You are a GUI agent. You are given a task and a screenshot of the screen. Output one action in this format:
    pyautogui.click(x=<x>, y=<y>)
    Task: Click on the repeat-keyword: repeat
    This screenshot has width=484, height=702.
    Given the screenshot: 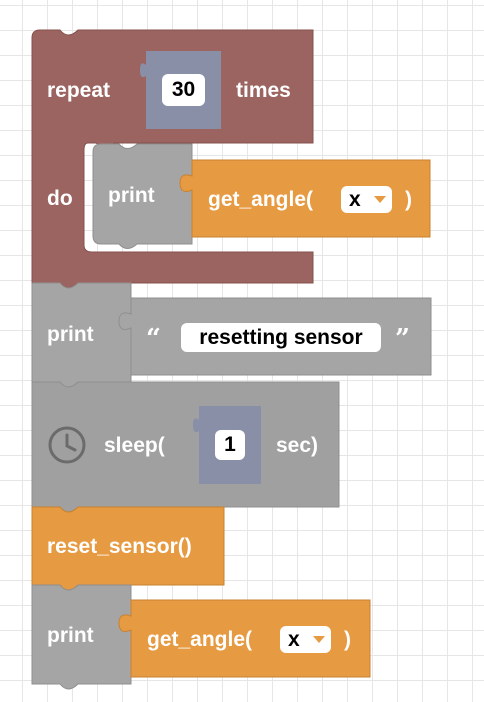 What is the action you would take?
    pyautogui.click(x=79, y=90)
    